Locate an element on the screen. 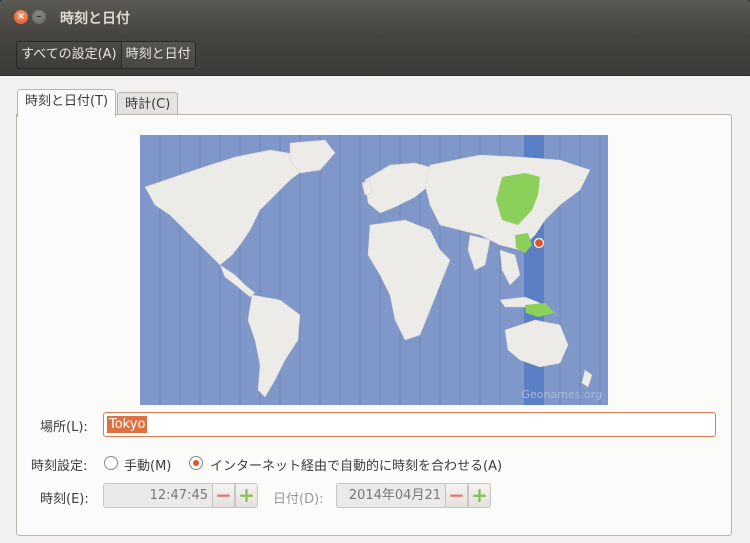 This screenshot has width=750, height=543. date-field: 2014年04月21 is located at coordinates (391, 495).